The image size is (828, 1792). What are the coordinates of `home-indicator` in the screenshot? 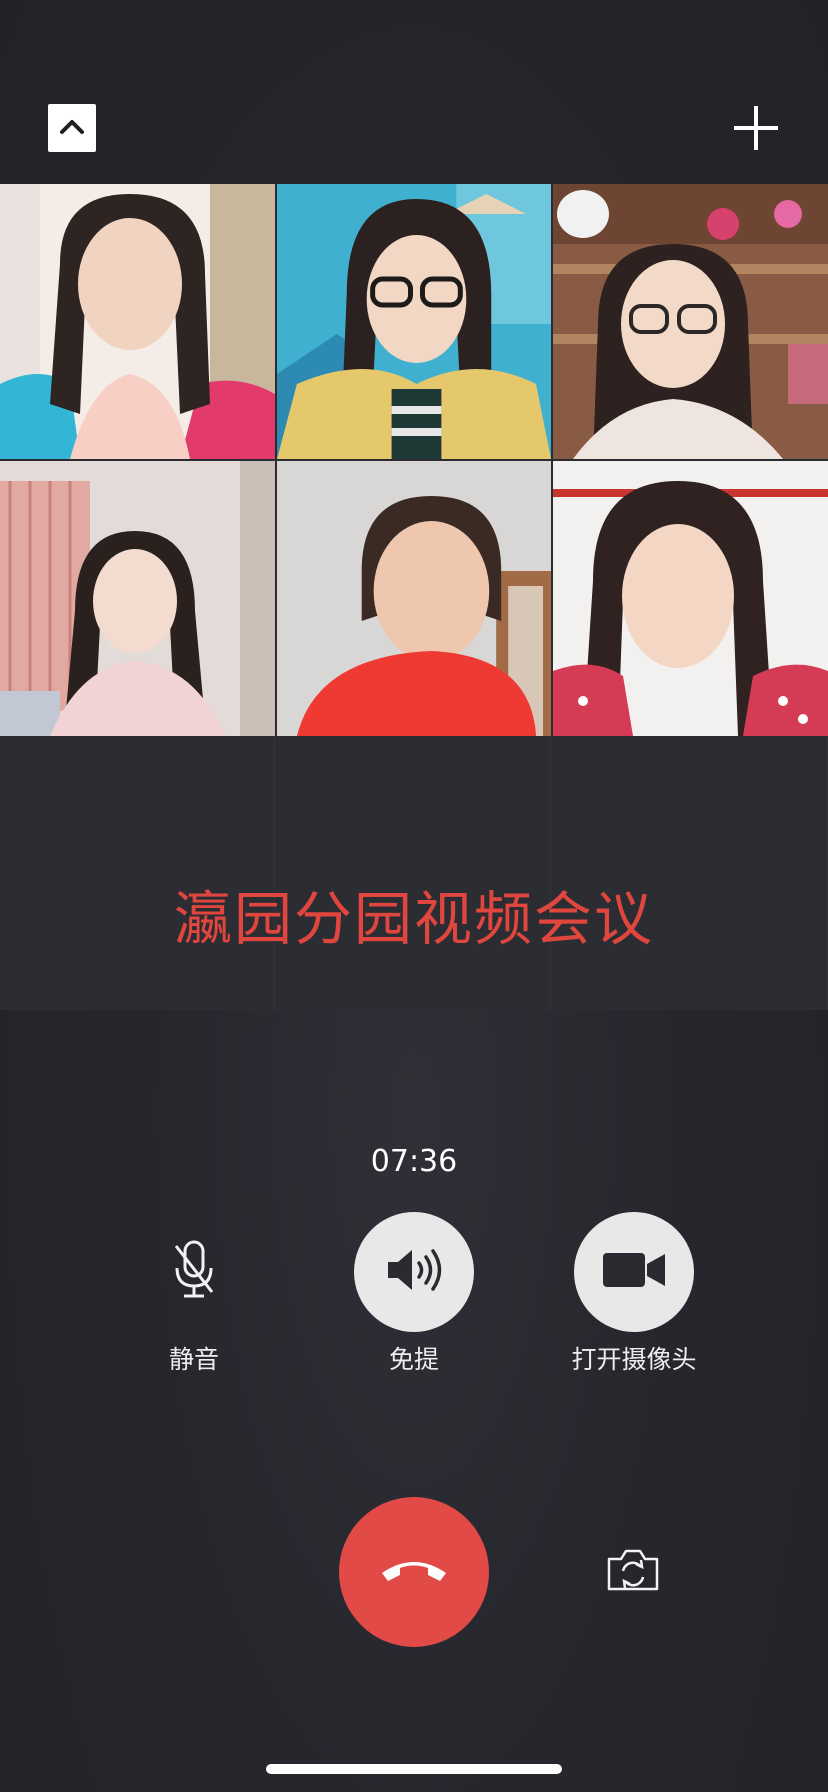 It's located at (414, 1769).